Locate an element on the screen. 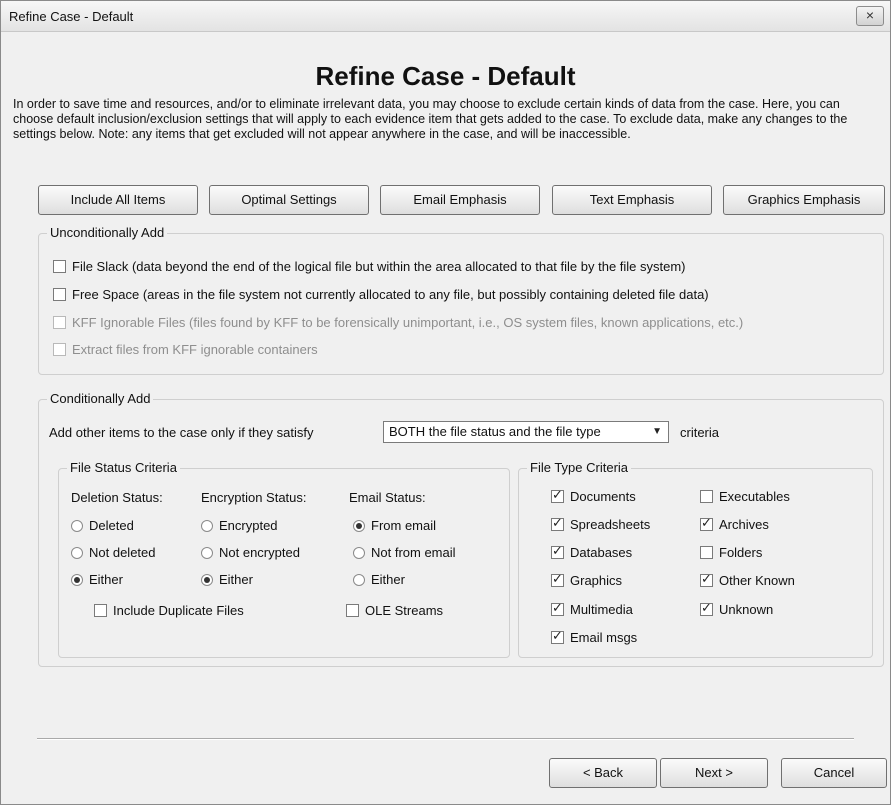 The image size is (891, 805). email-from-email-label: From email is located at coordinates (404, 525).